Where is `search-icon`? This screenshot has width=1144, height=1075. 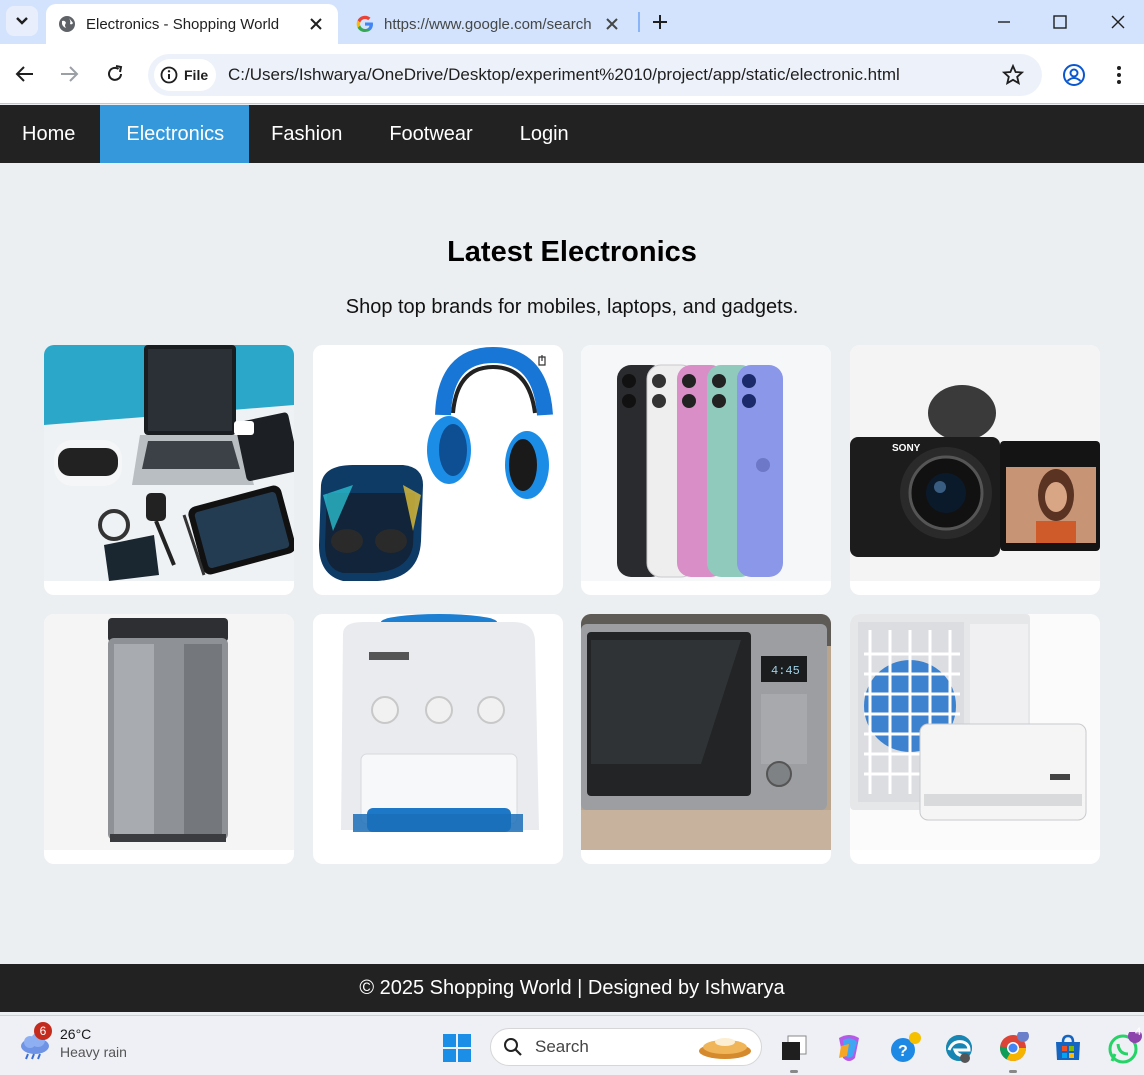 search-icon is located at coordinates (513, 1047).